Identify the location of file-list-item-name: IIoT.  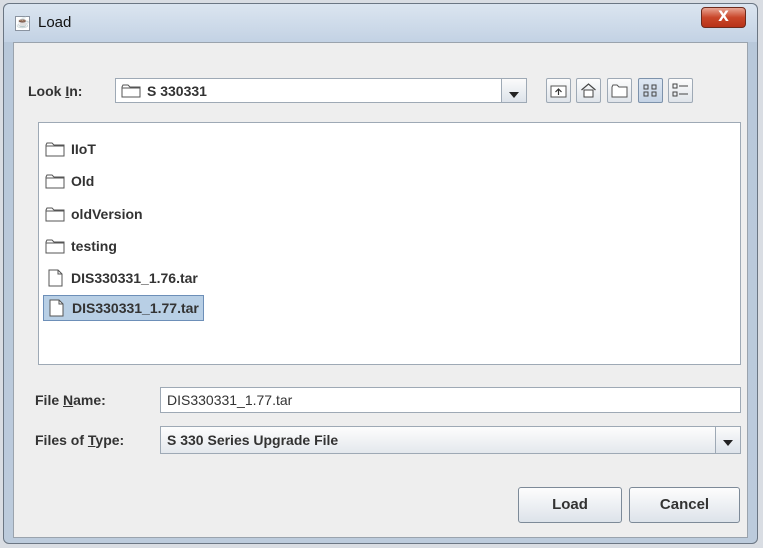
(83, 149).